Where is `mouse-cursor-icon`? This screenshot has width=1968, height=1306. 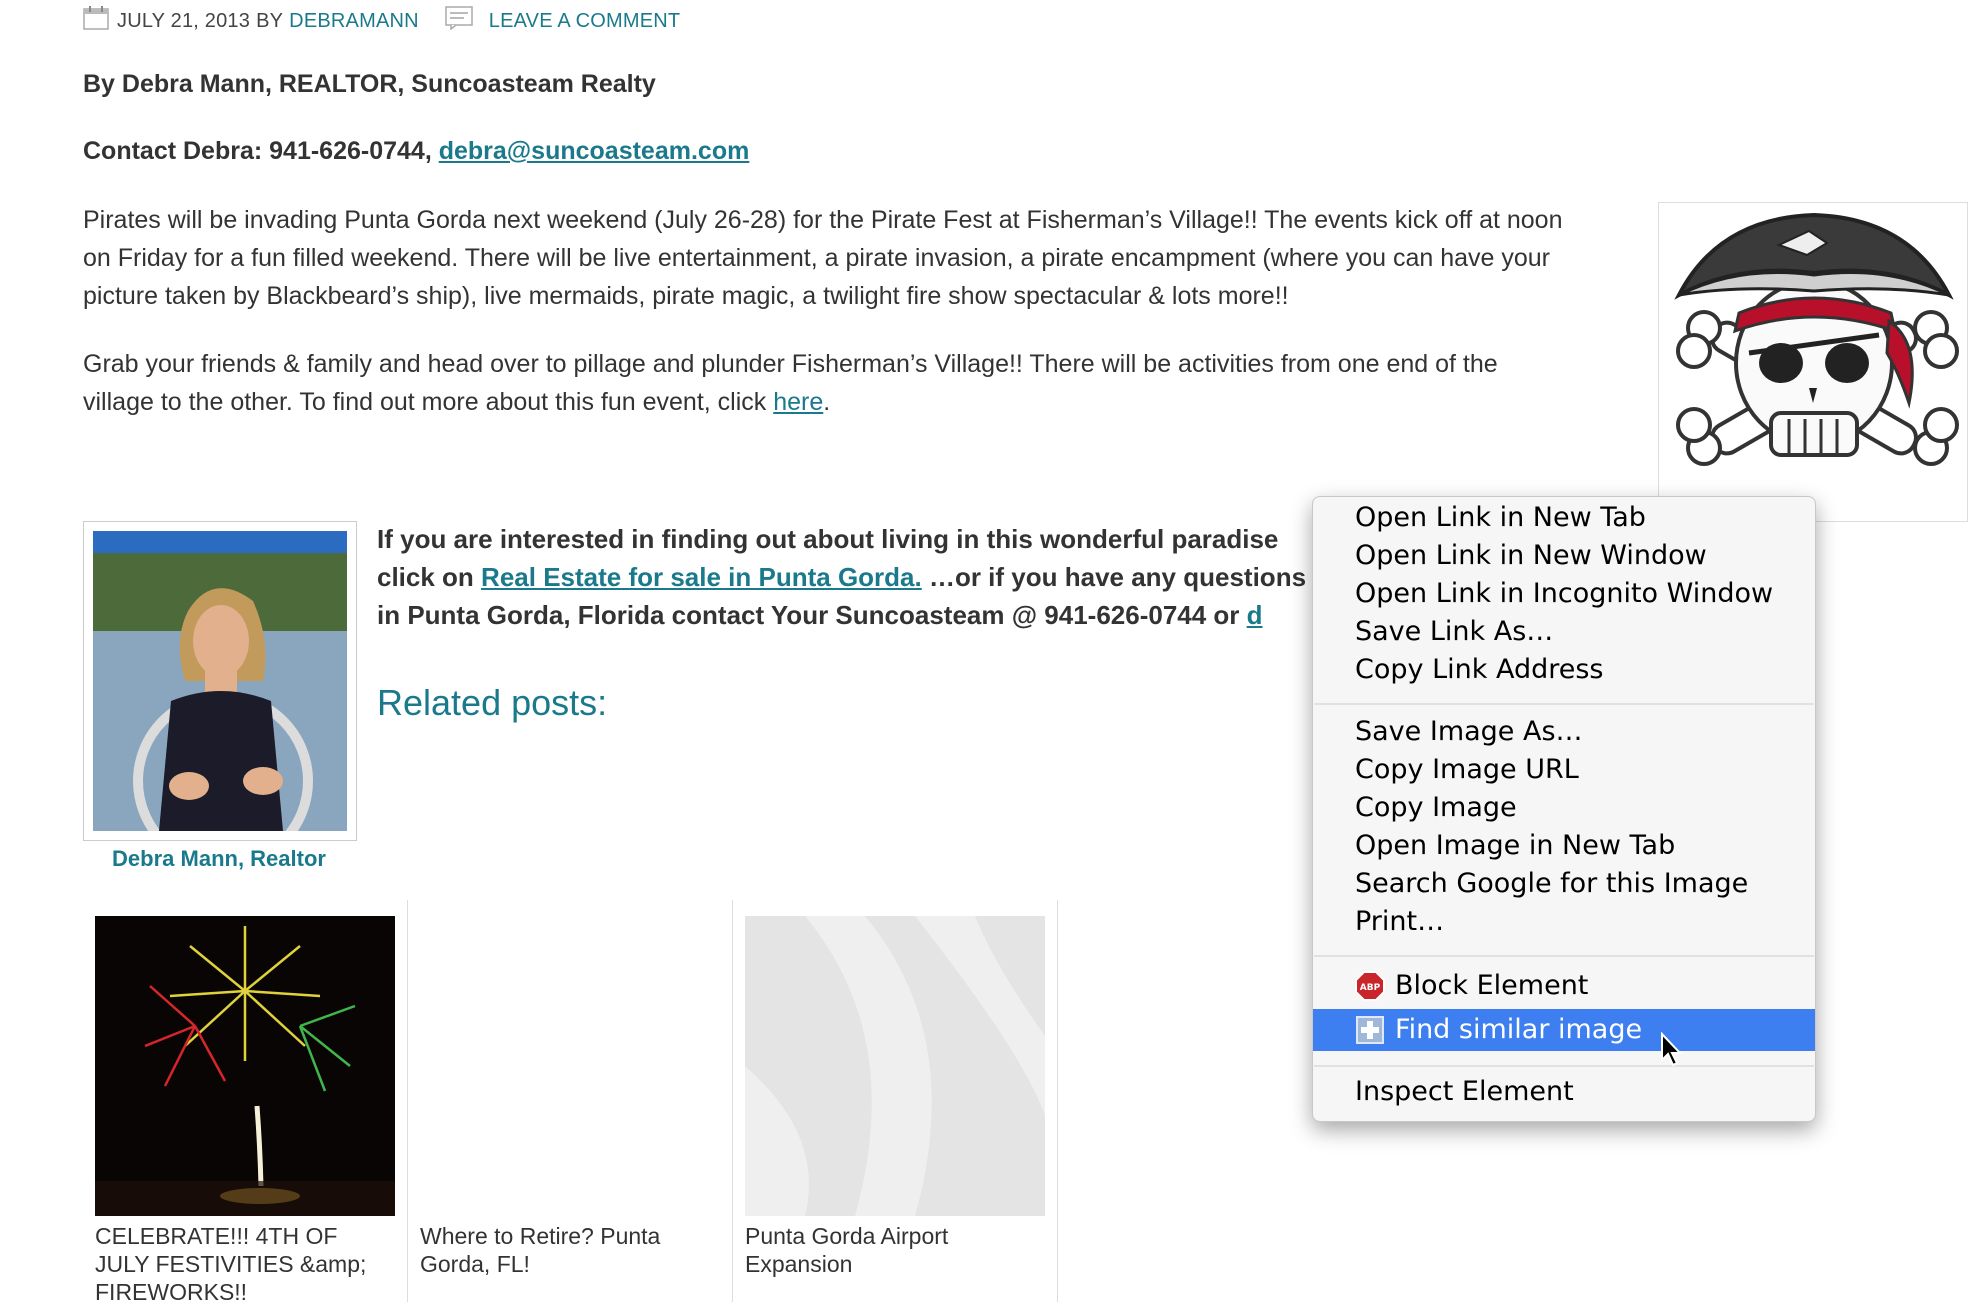 mouse-cursor-icon is located at coordinates (1672, 1049).